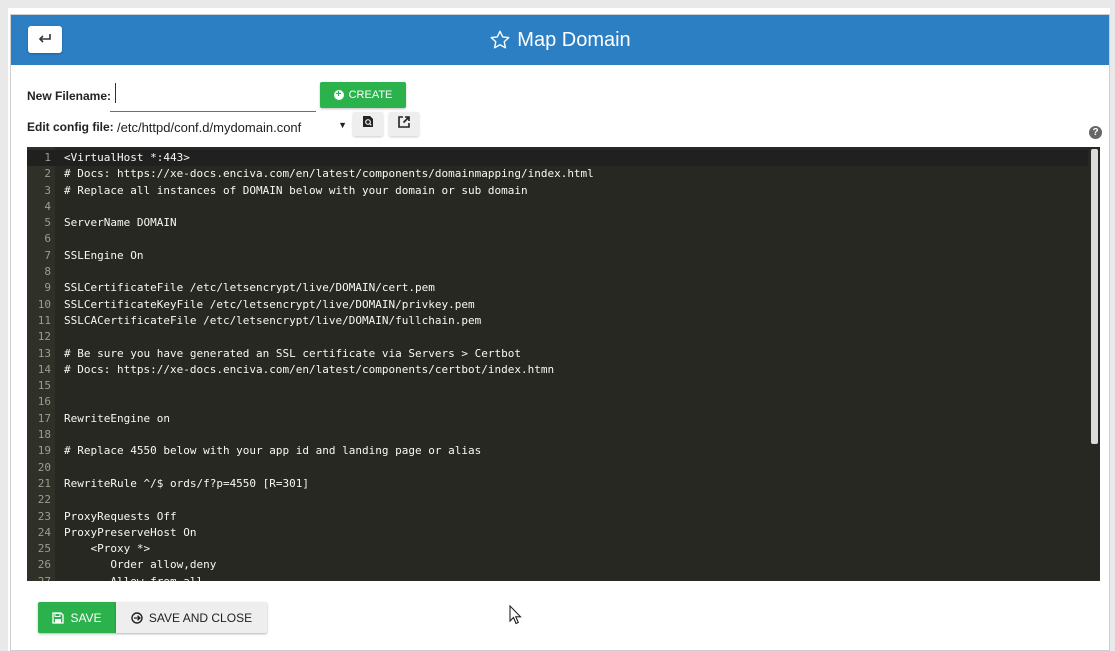  I want to click on code-line: 21 RewriteRule ^/$ ords/f?p=4550 [R=301], so click(557, 484).